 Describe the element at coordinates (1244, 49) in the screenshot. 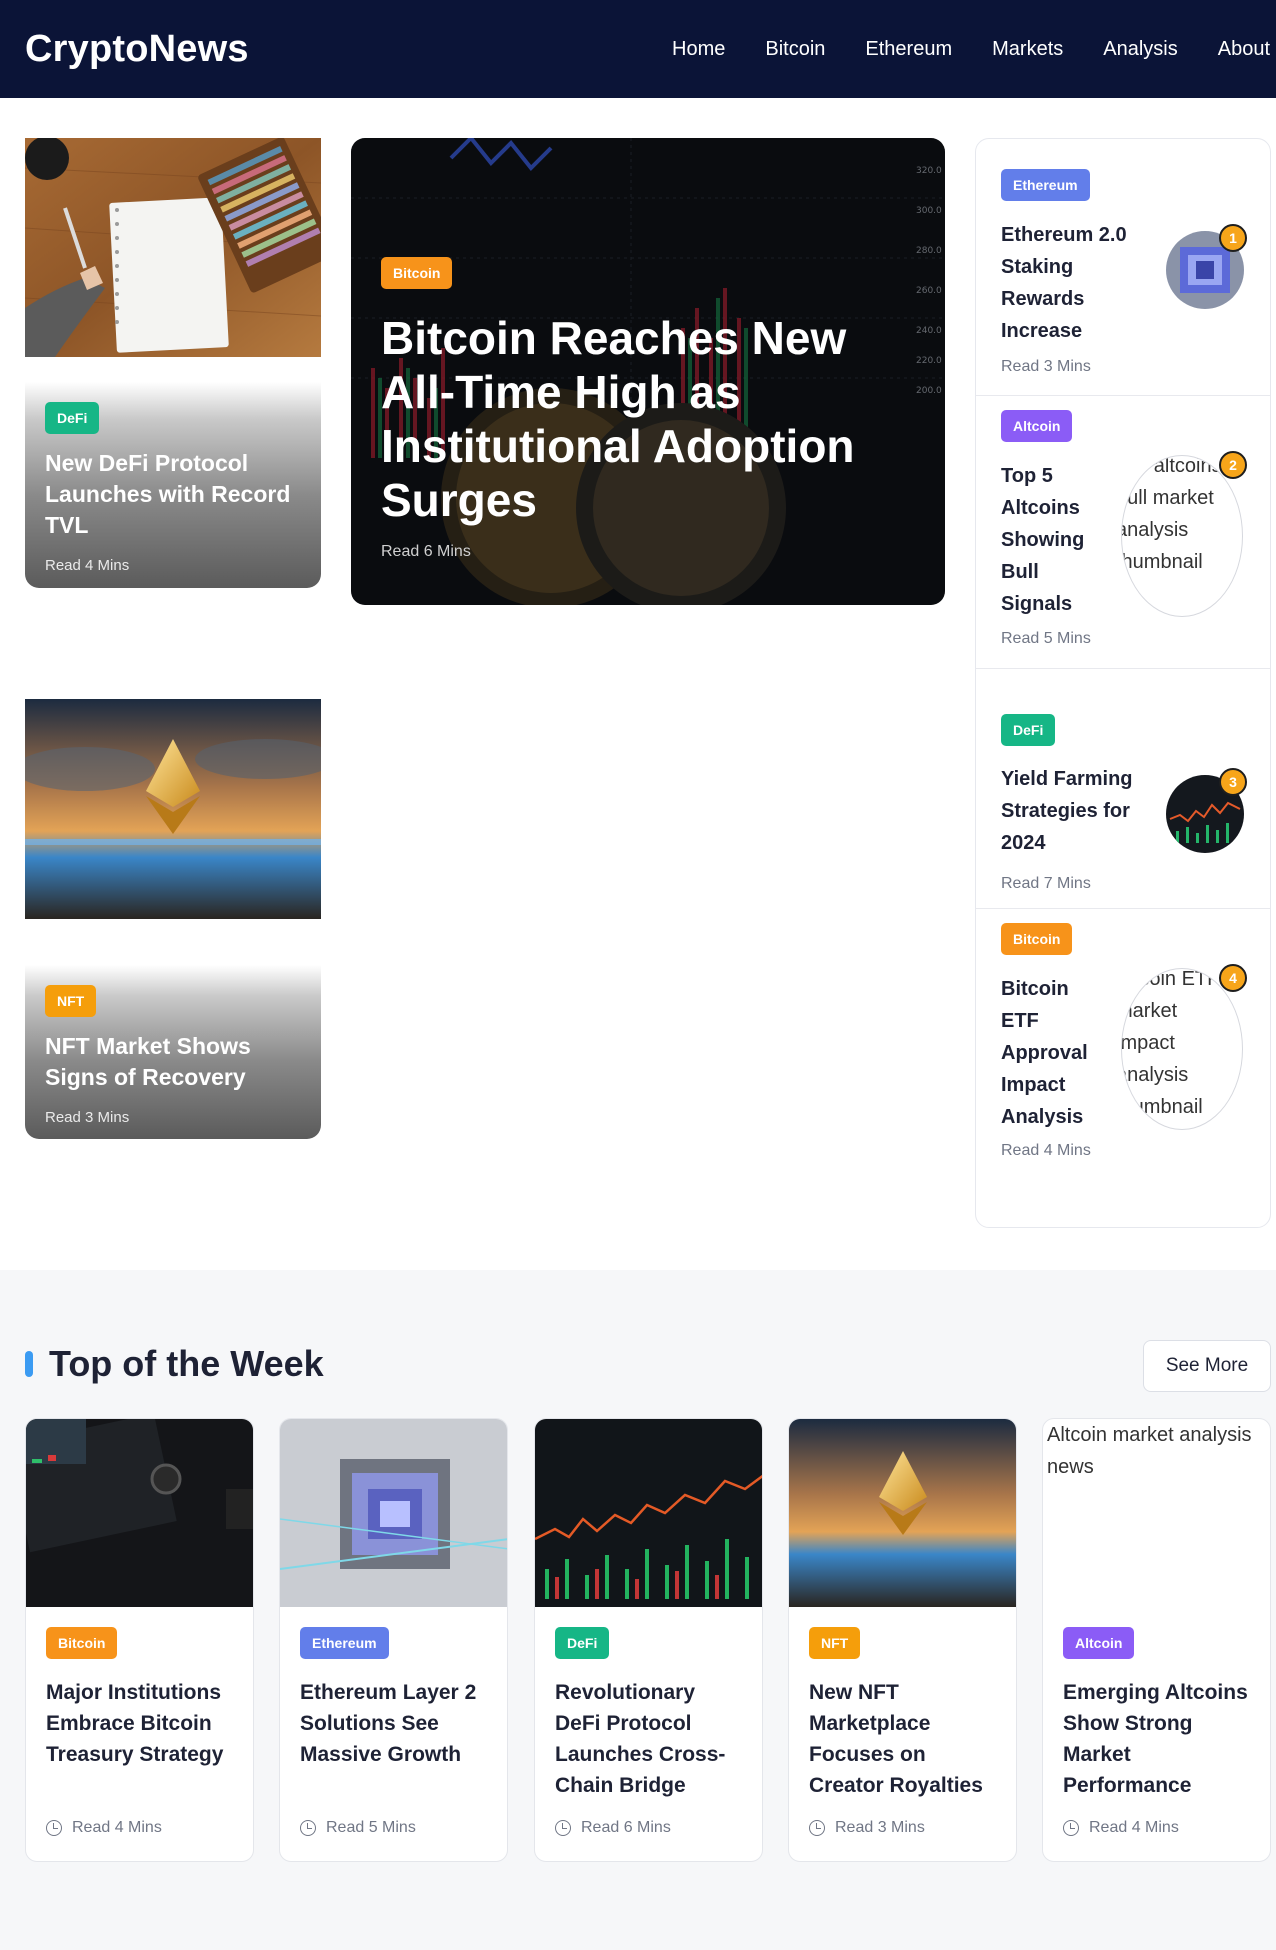

I see `nav-about: About` at that location.